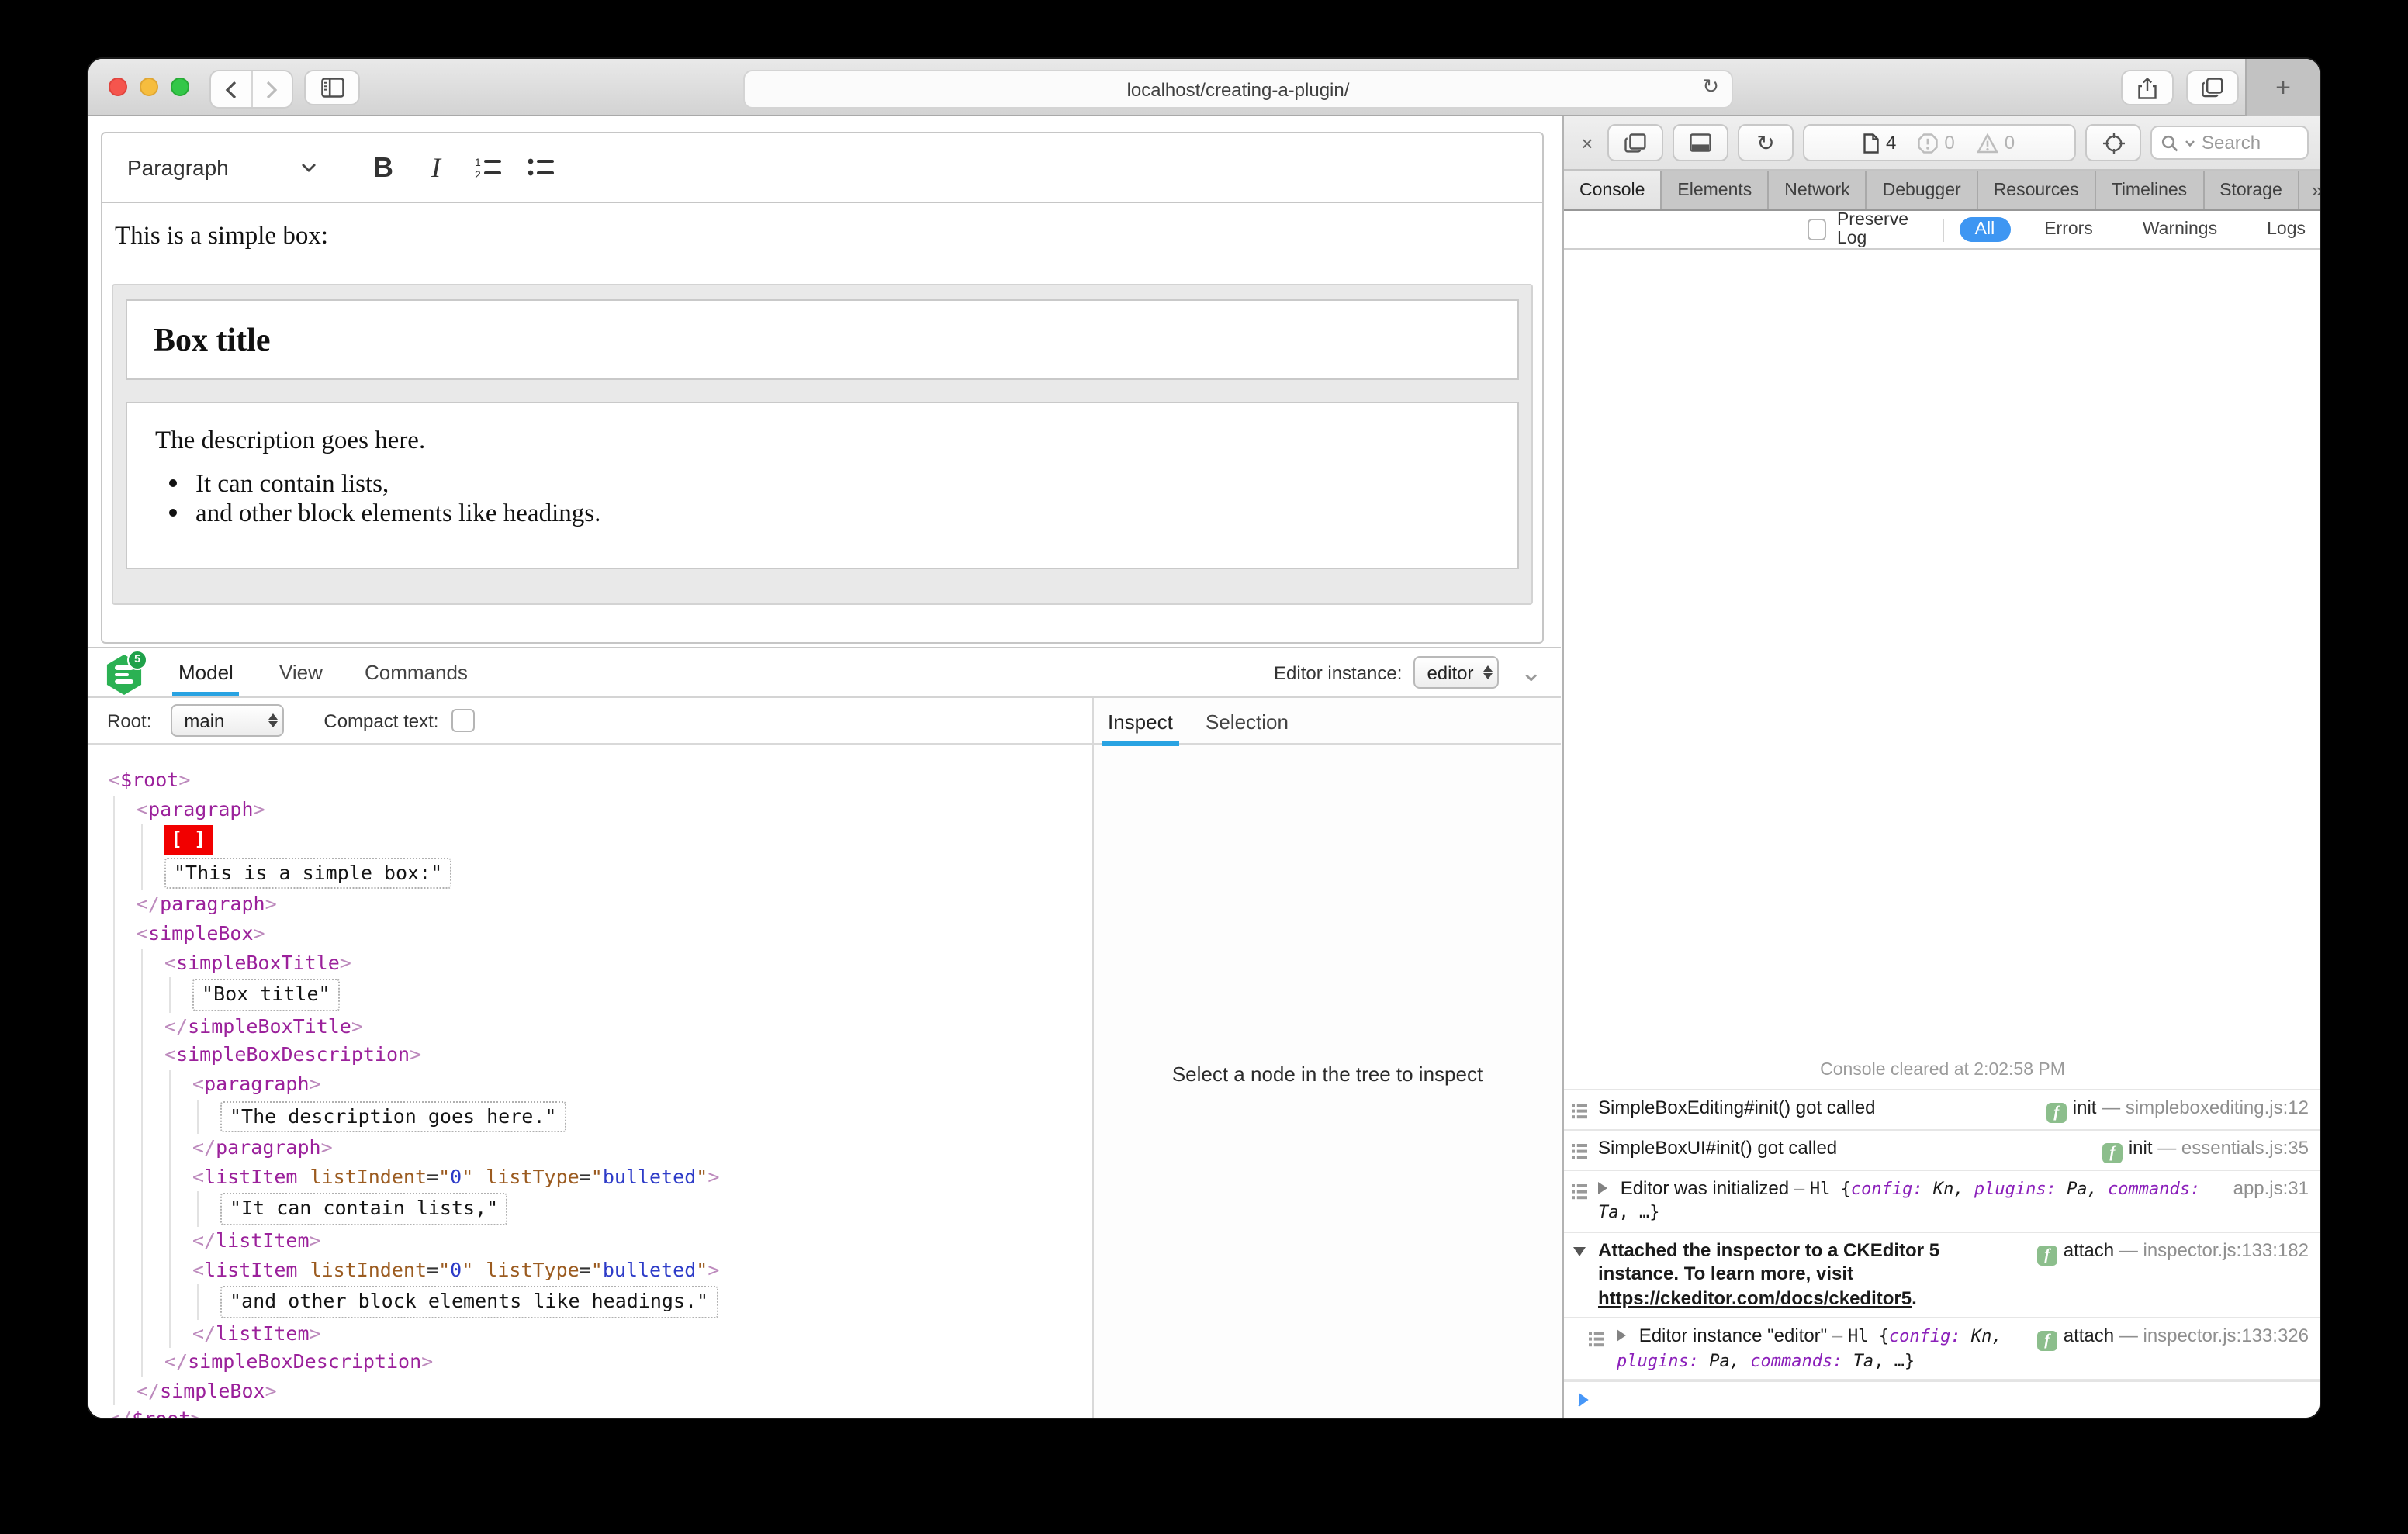  What do you see at coordinates (541, 167) in the screenshot?
I see `bulleted-list-button` at bounding box center [541, 167].